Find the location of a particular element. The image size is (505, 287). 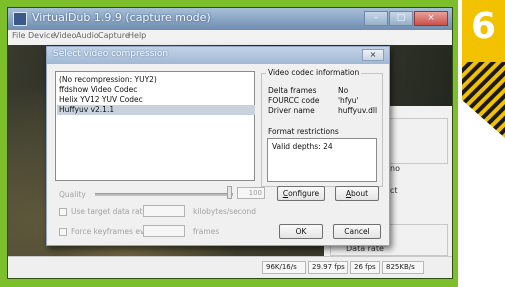

menu-bar: File Device Video Audio Capture Help is located at coordinates (230, 37).